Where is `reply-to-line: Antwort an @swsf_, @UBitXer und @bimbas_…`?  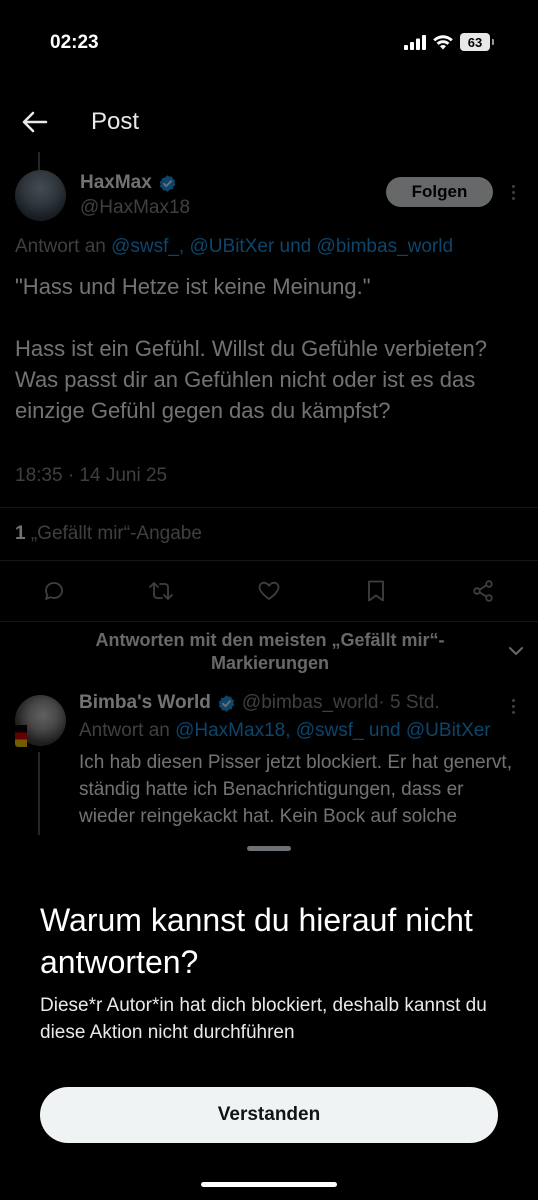
reply-to-line: Antwort an @swsf_, @UBitXer und @bimbas_… is located at coordinates (234, 247).